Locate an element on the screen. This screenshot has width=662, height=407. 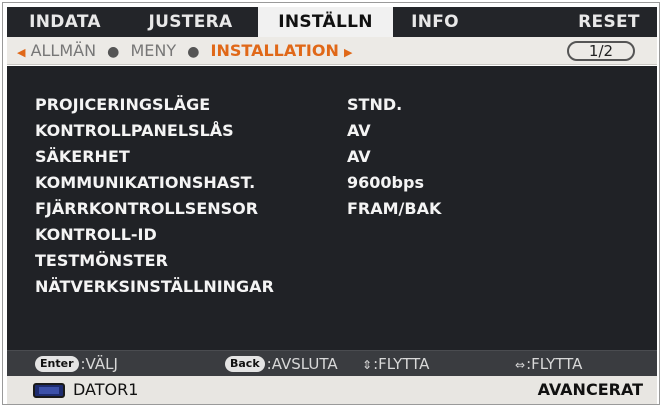
help-enter: Enter:VÄLJ is located at coordinates (76, 364).